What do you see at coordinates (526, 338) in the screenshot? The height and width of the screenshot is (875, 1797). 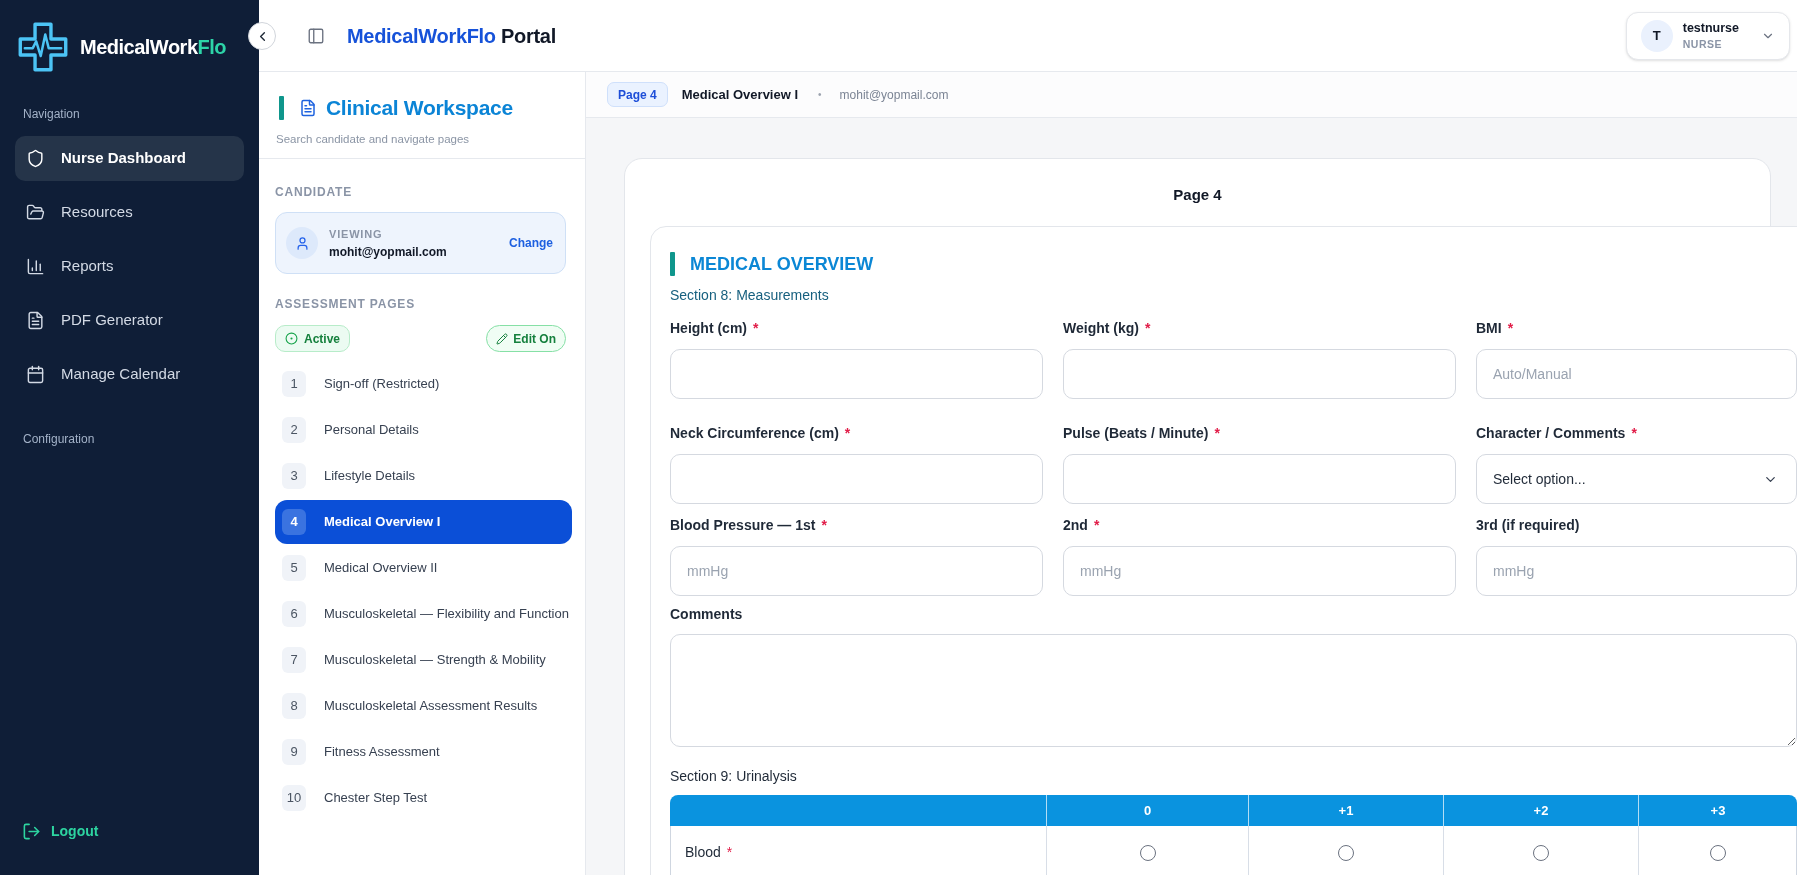 I see `edit-mode-toggle: Edit On` at bounding box center [526, 338].